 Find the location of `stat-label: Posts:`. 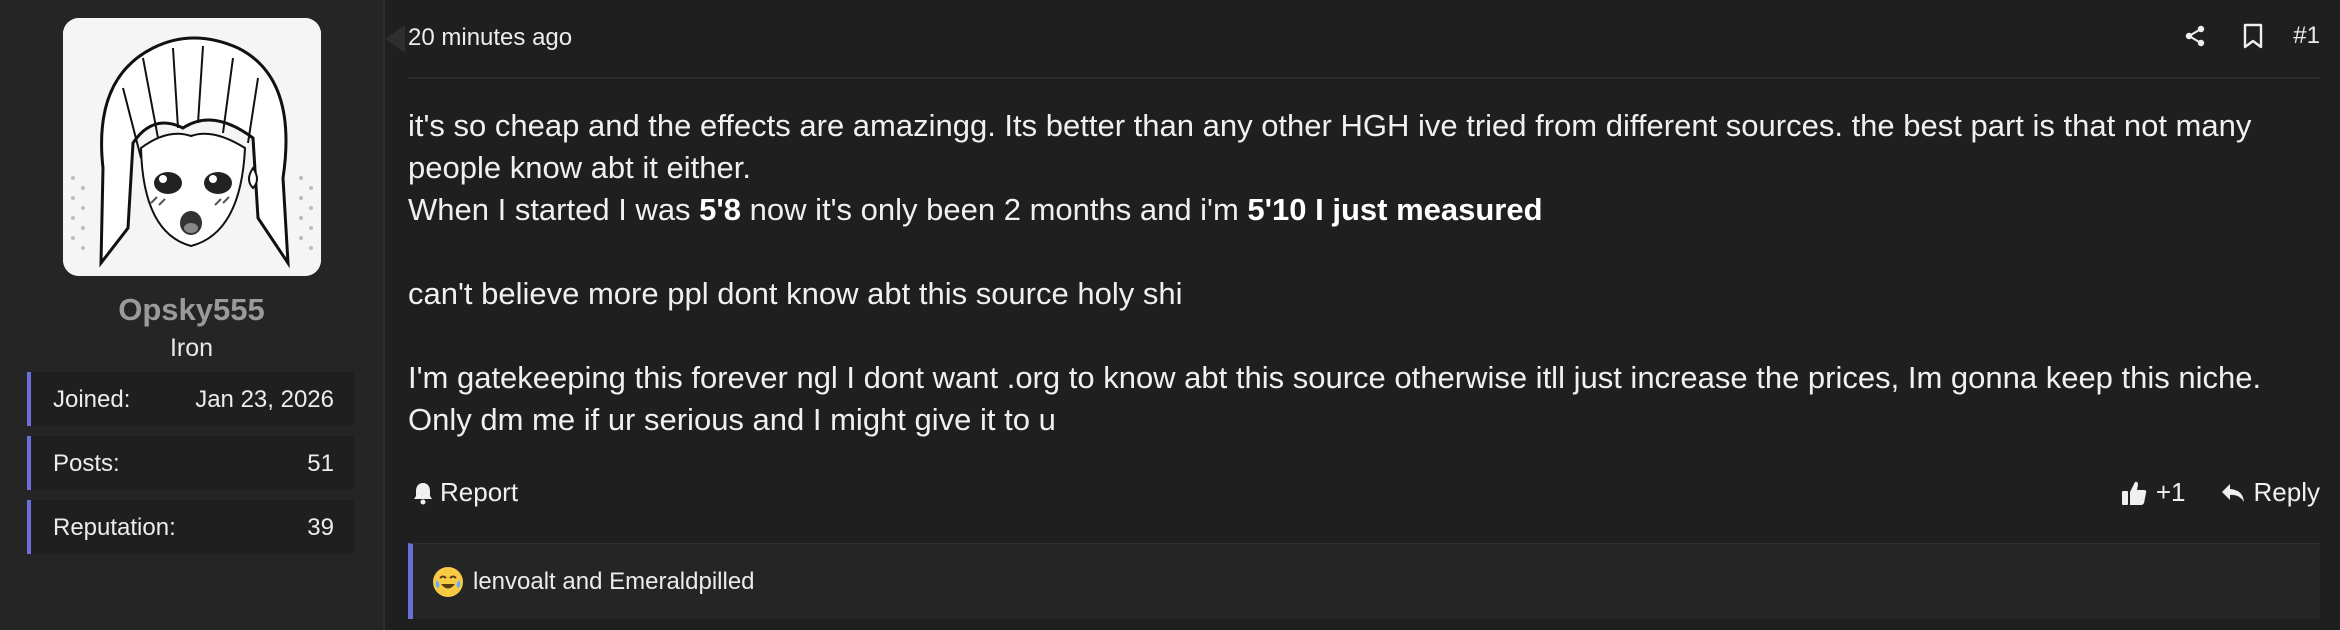

stat-label: Posts: is located at coordinates (86, 463).